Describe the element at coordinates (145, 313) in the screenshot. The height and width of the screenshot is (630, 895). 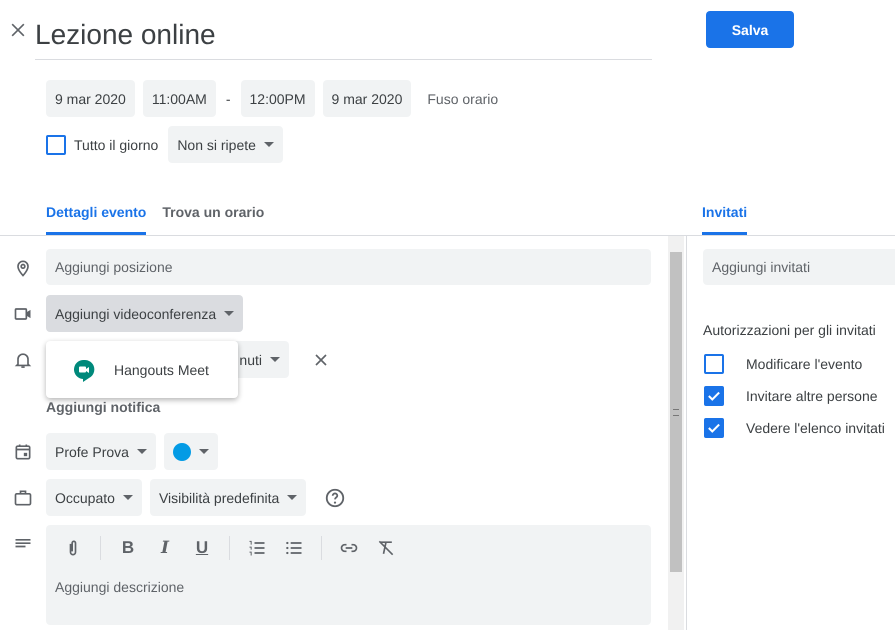
I see `conference-dropdown: Aggiungi videoconferenza` at that location.